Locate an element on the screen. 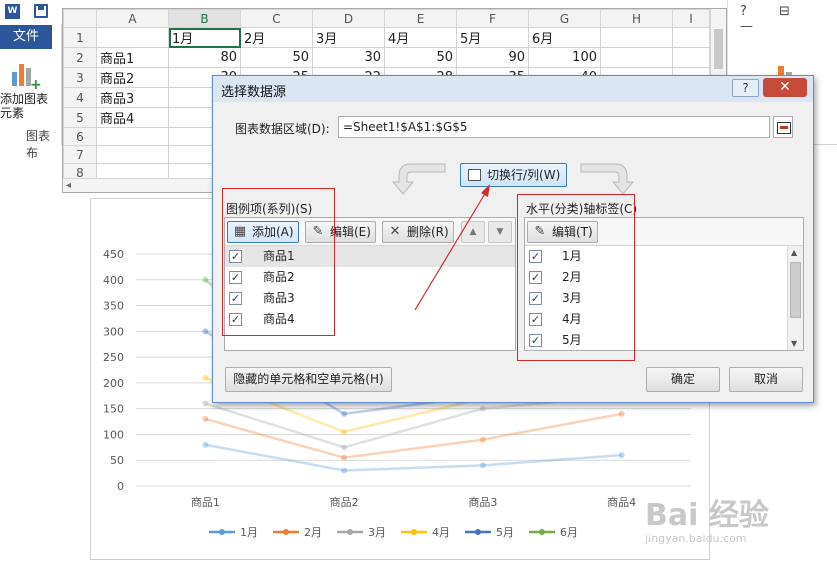  col-header-c: C is located at coordinates (276, 18).